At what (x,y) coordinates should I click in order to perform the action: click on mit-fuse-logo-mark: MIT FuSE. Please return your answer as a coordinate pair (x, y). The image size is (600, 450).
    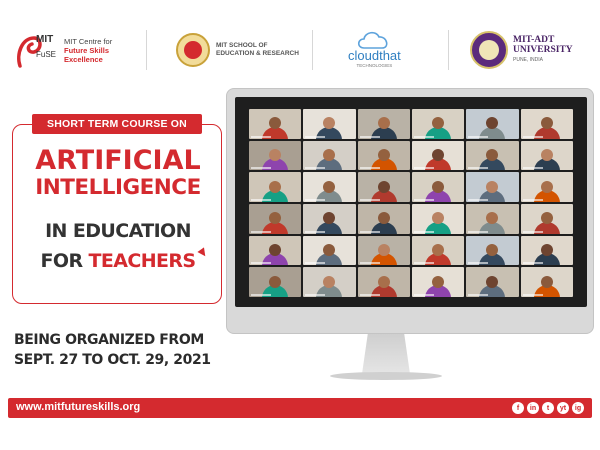
    Looking at the image, I should click on (36, 50).